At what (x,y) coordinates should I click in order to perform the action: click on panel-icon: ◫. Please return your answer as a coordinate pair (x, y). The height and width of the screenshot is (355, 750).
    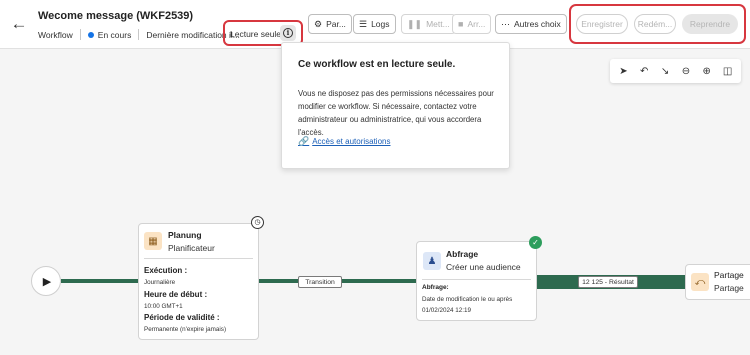
    Looking at the image, I should click on (728, 71).